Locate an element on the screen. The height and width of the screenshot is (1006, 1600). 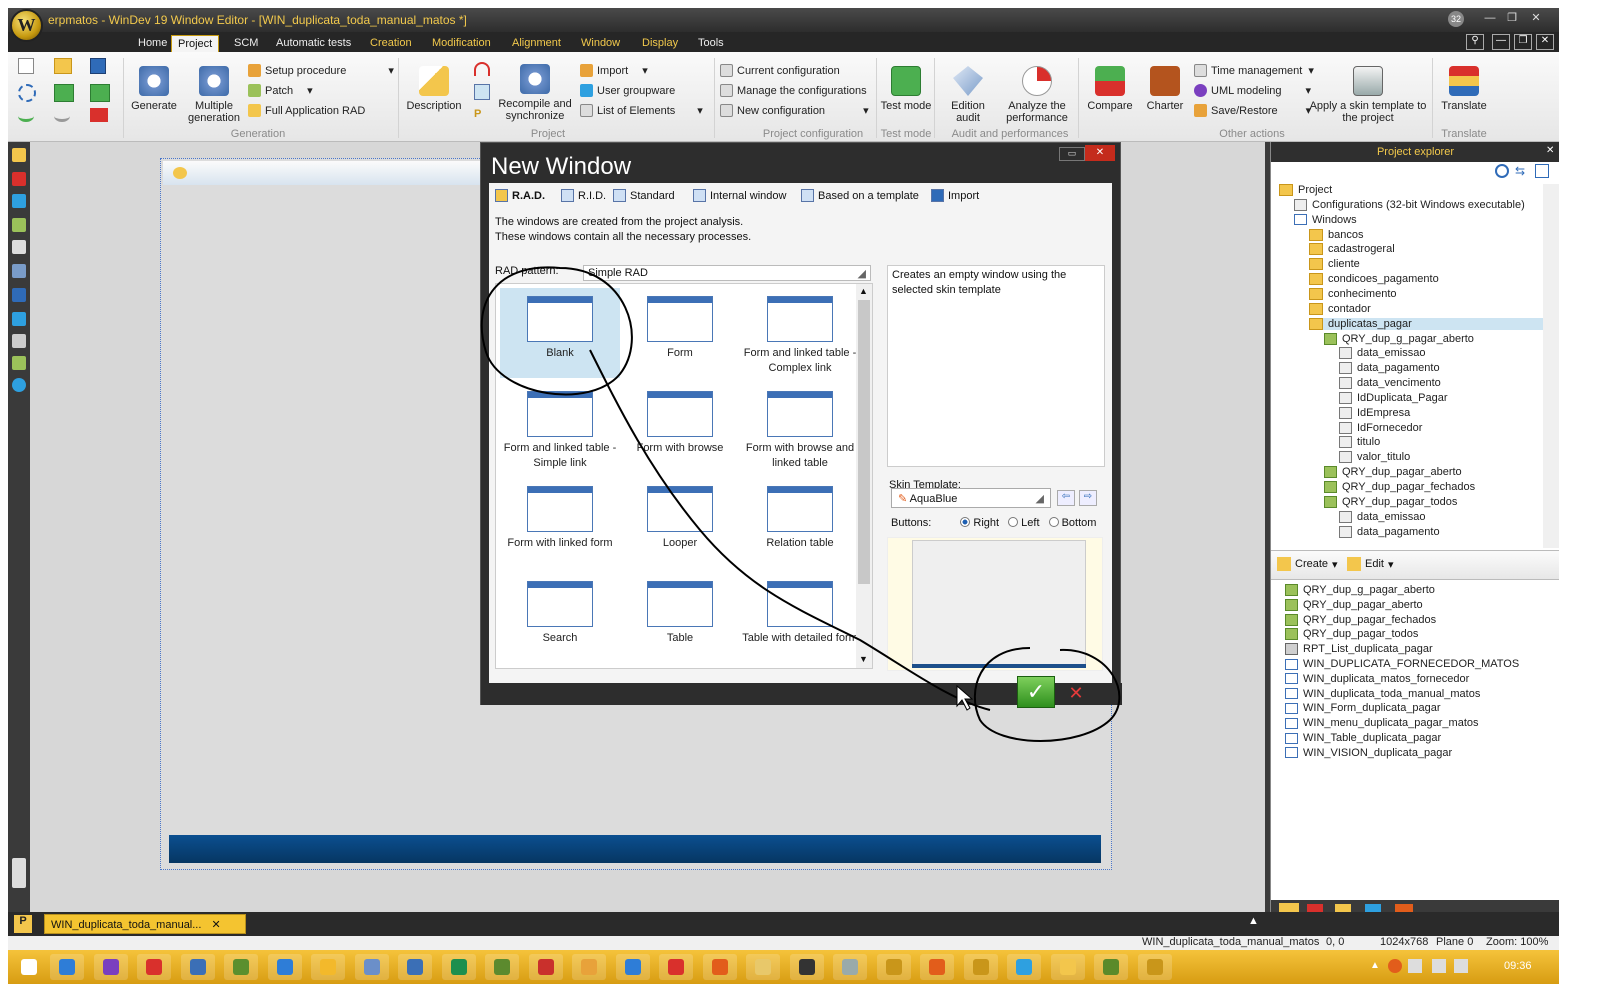
import-button: Import ▾ is located at coordinates (614, 70).